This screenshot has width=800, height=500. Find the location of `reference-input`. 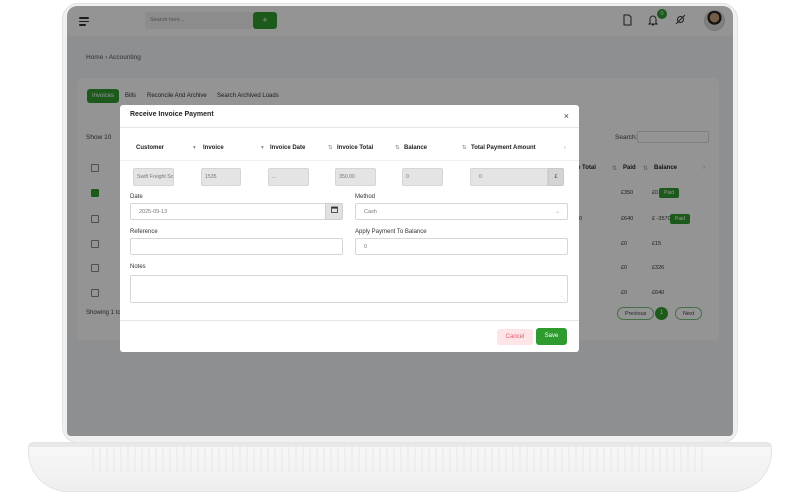

reference-input is located at coordinates (236, 246).